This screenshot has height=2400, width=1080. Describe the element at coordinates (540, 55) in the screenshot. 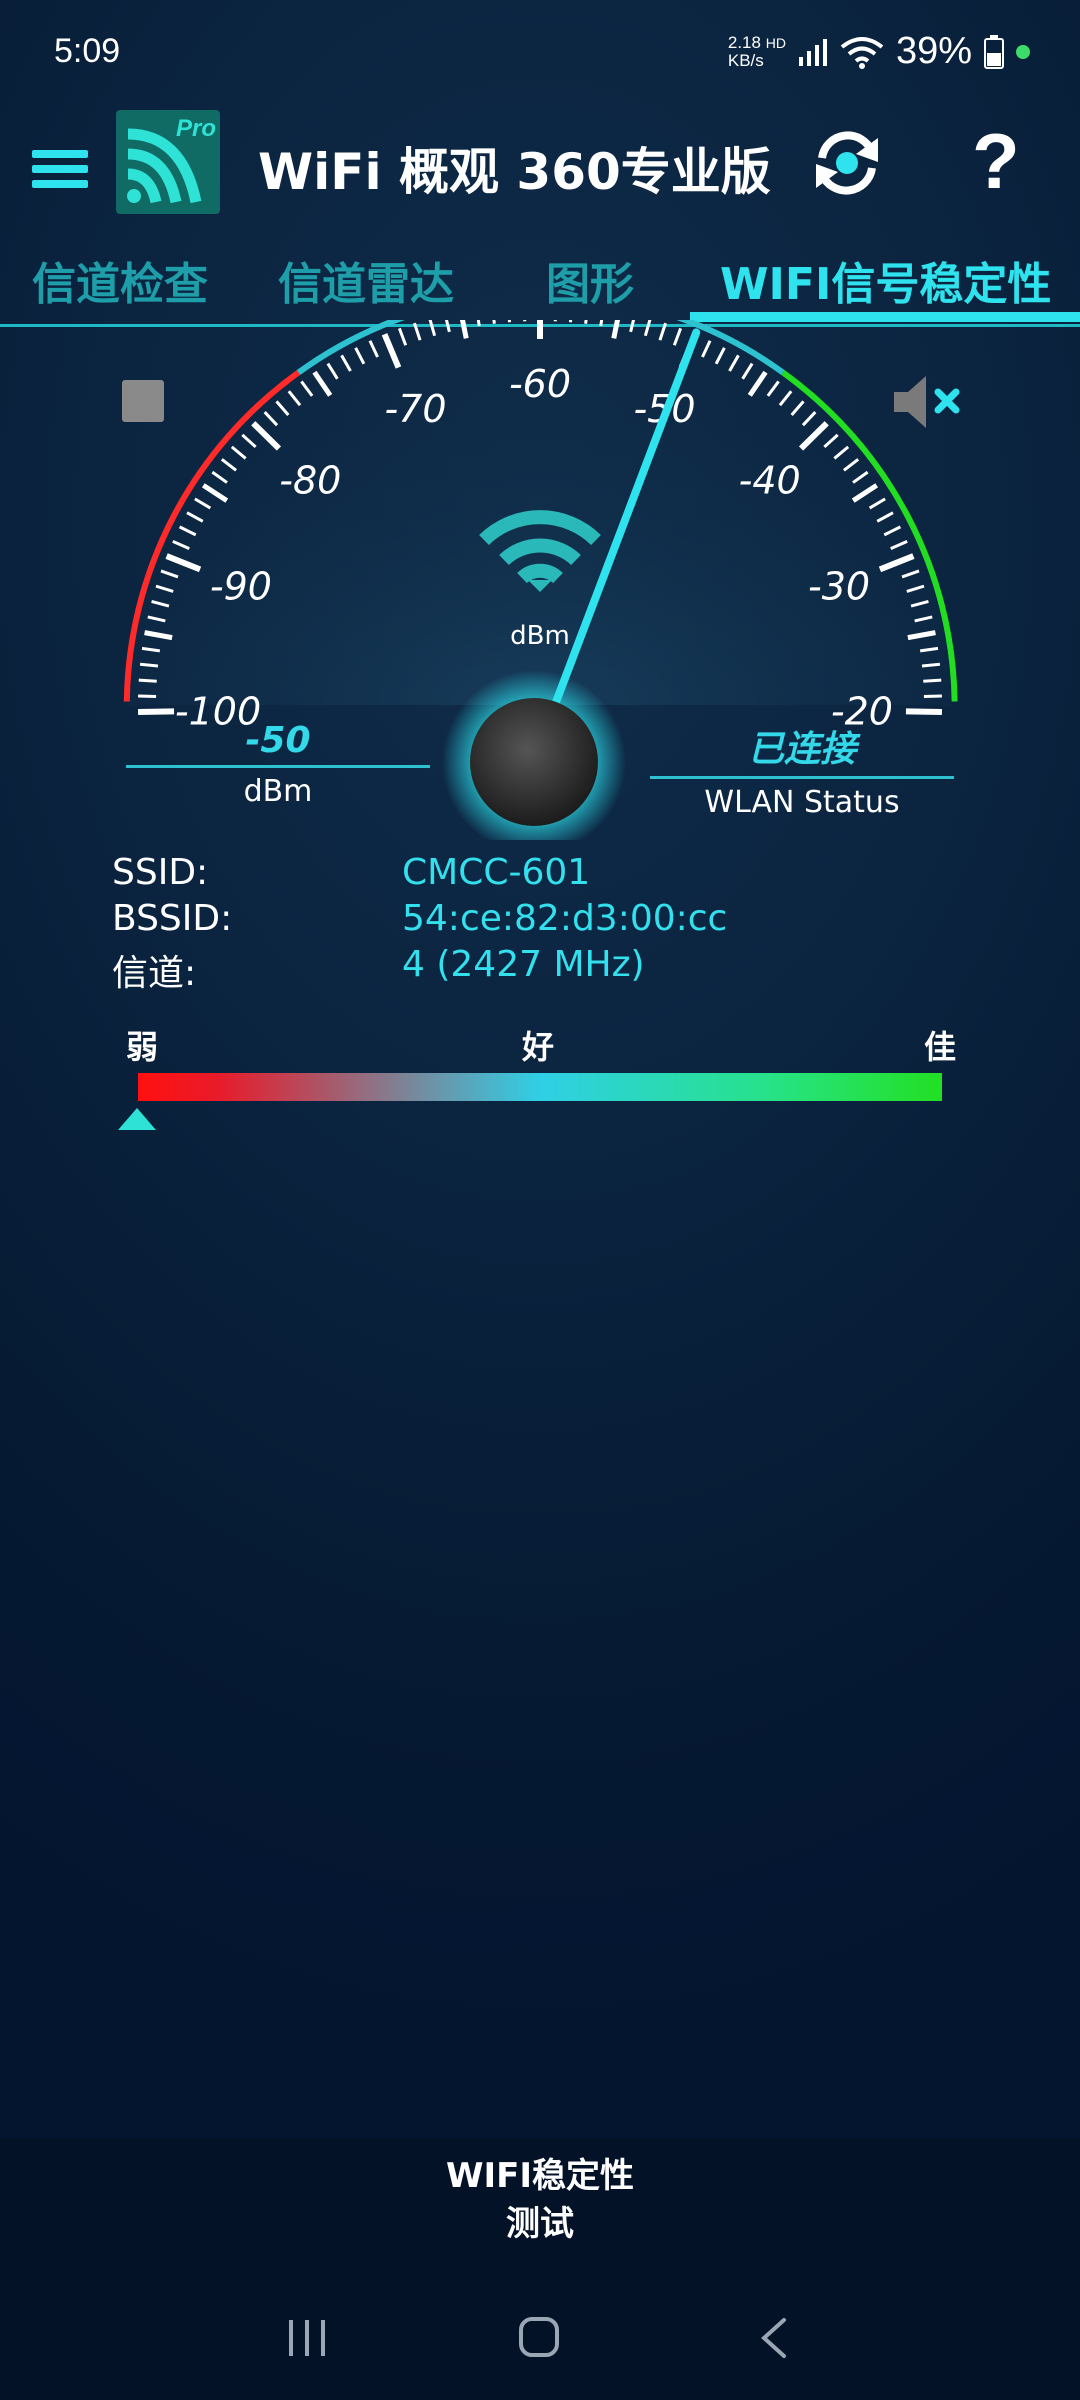

I see `status-bar: 5:09 2.18 HD KB/s 39%` at that location.